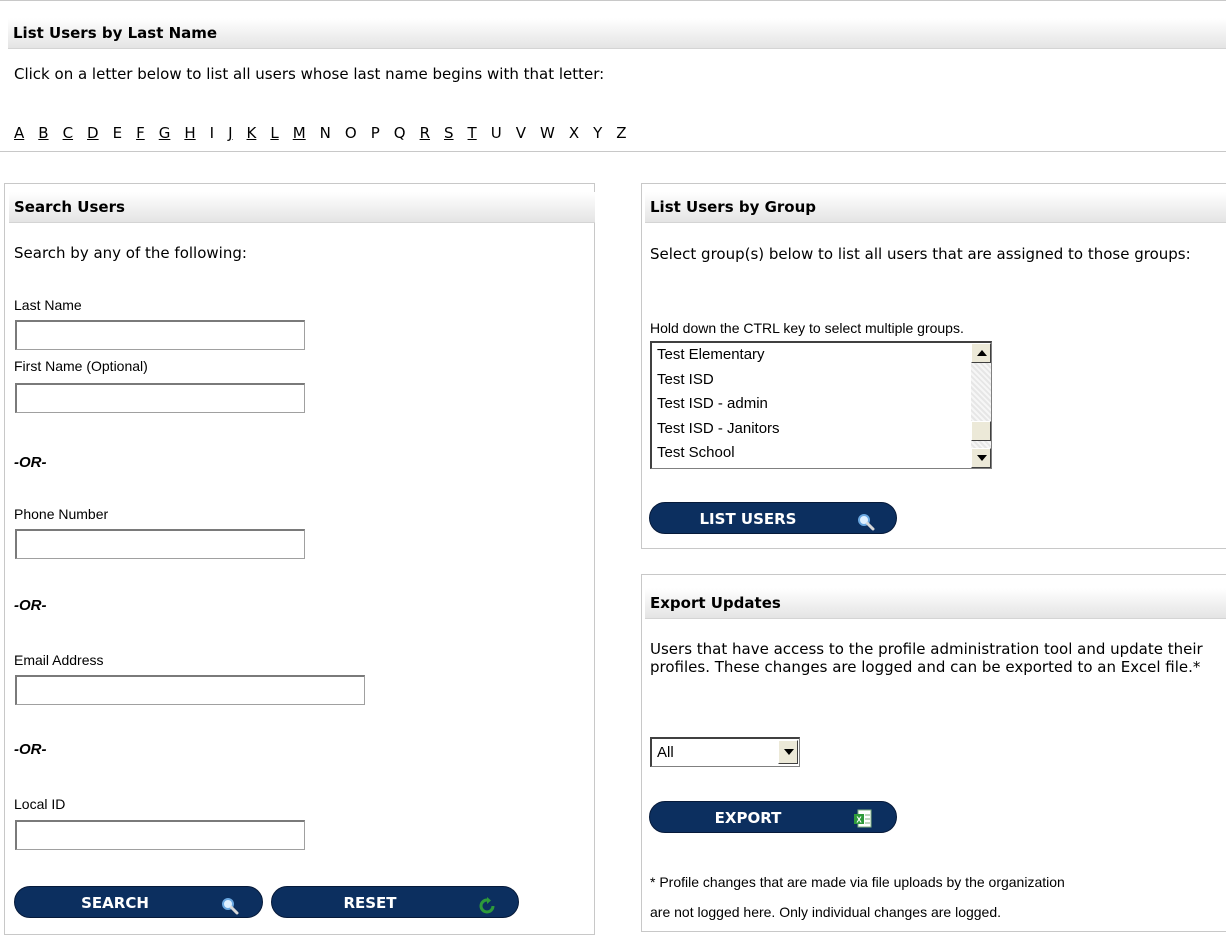 The height and width of the screenshot is (935, 1226). What do you see at coordinates (718, 428) in the screenshot?
I see `group-option: Test ISD - Janitors` at bounding box center [718, 428].